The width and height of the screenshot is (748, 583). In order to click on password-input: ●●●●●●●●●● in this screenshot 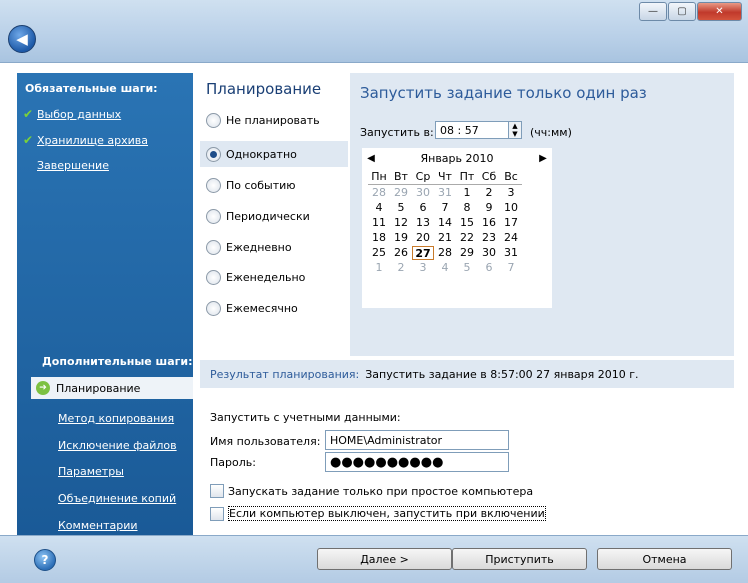, I will do `click(417, 462)`.